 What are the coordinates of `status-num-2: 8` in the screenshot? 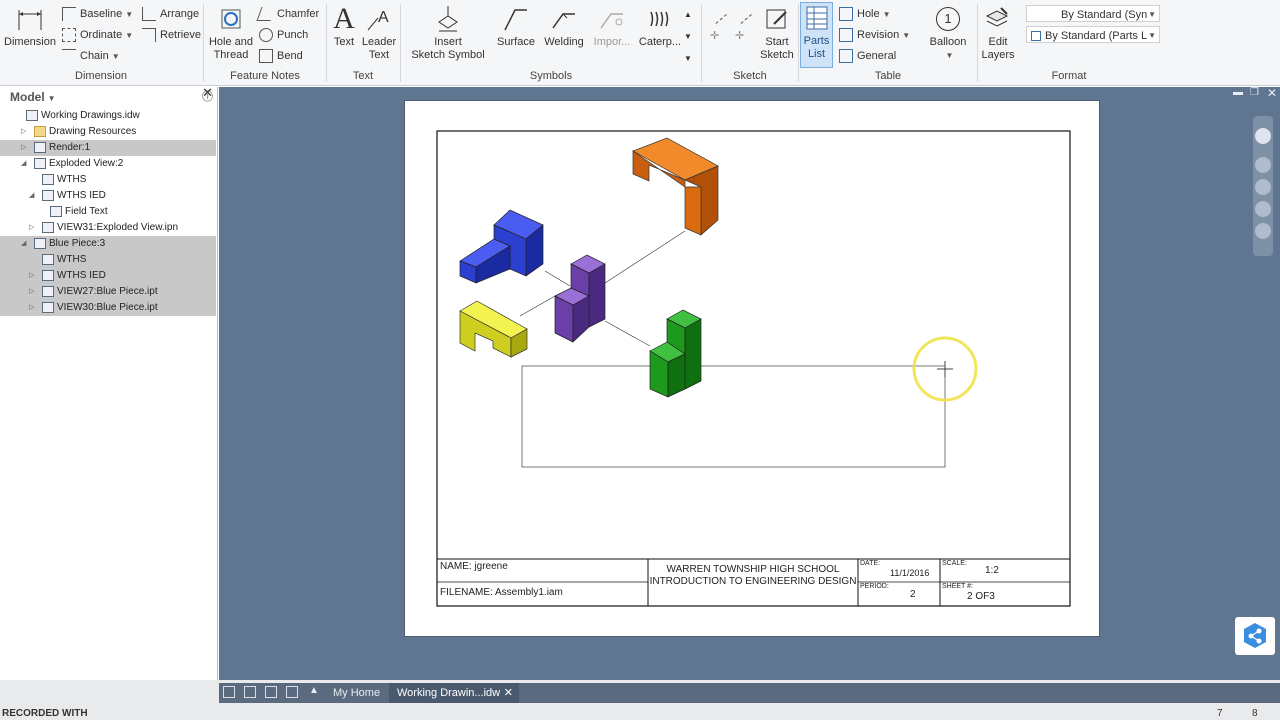 It's located at (1255, 713).